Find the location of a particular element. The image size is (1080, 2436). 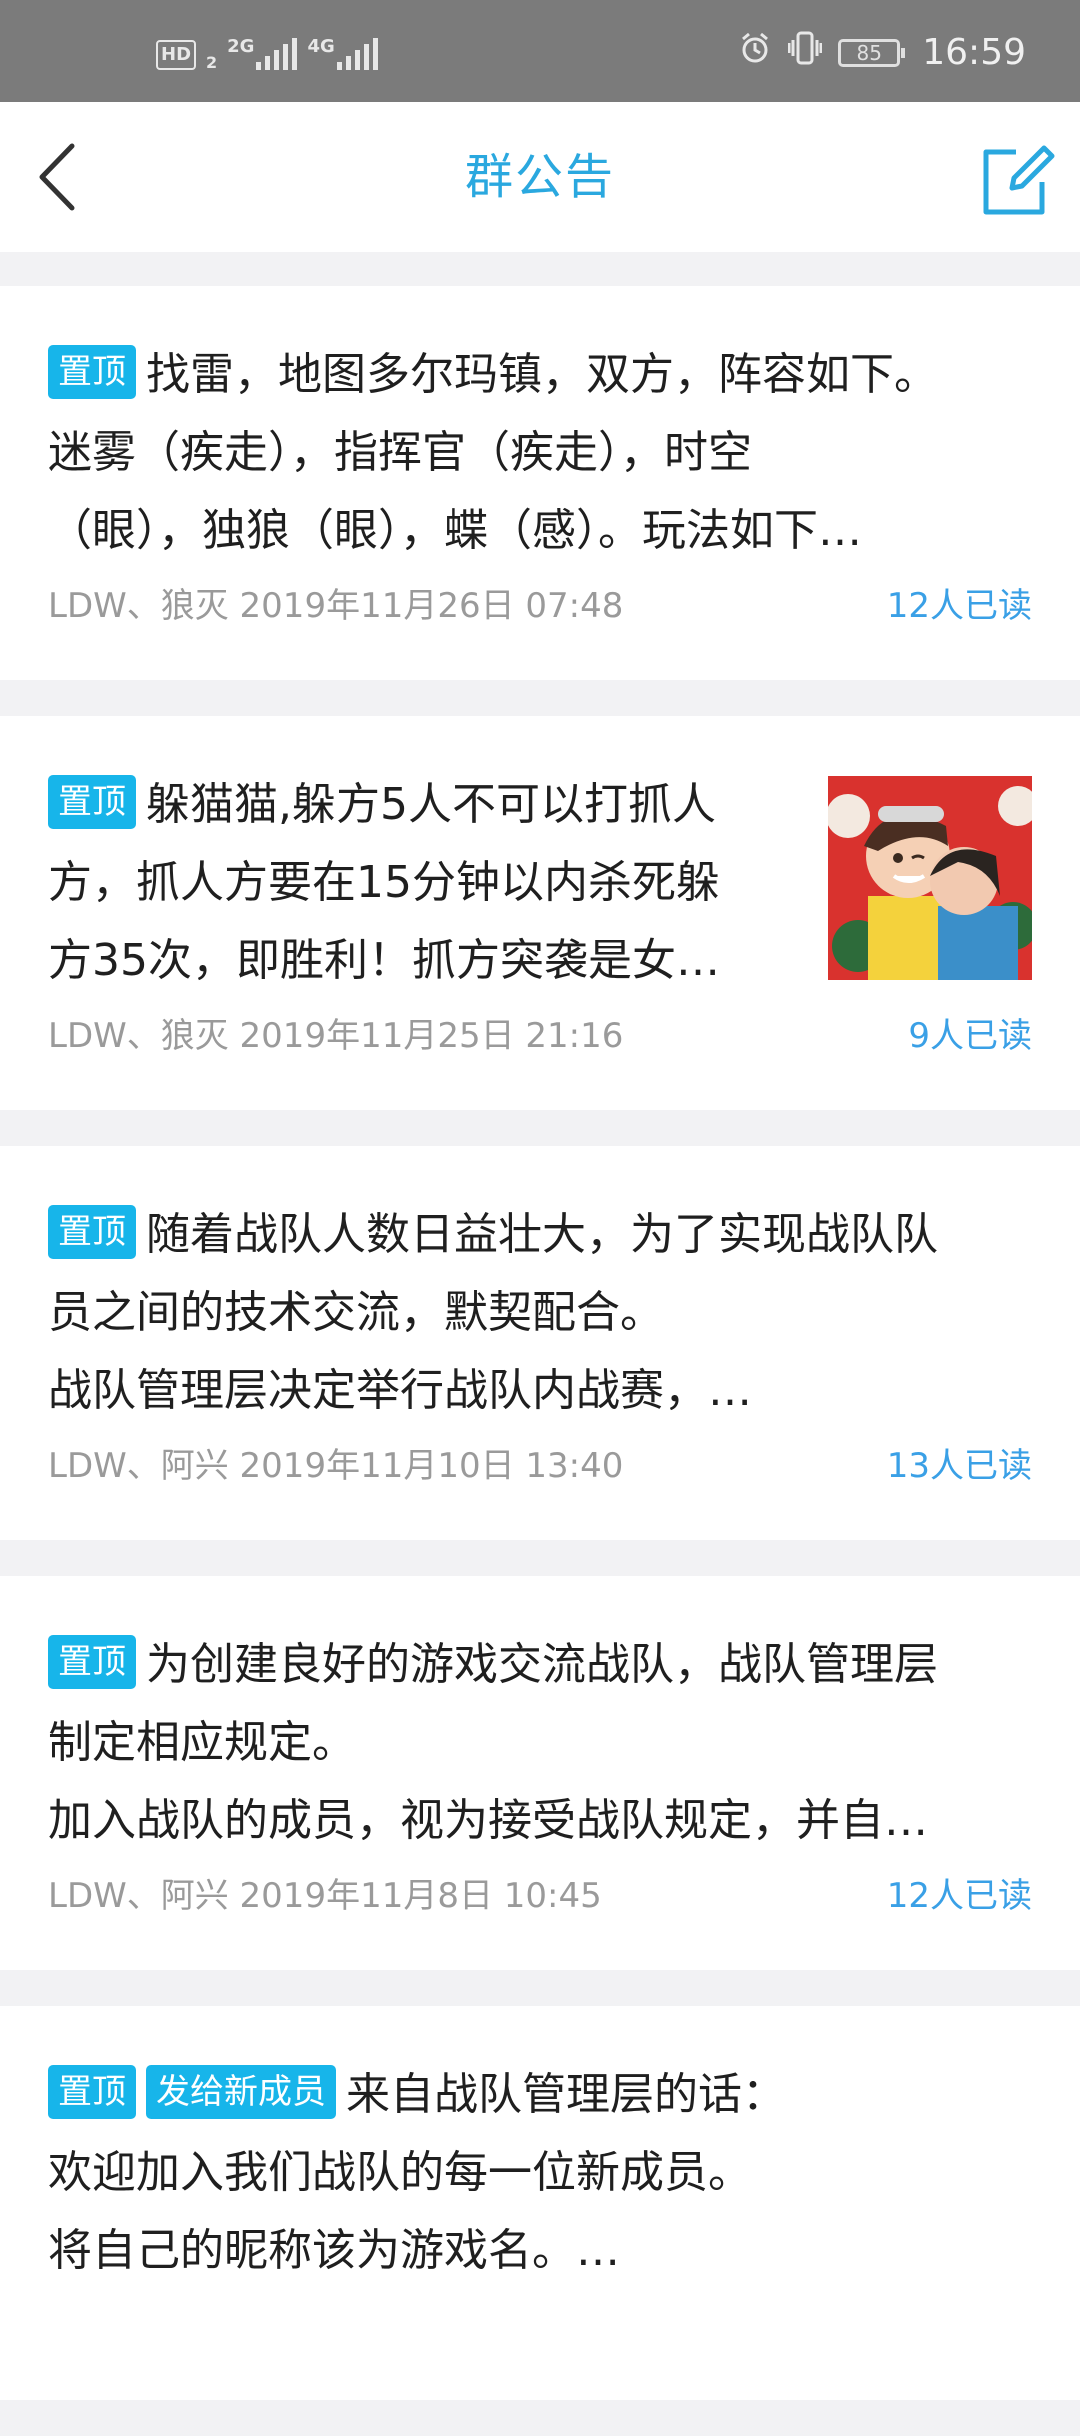

announcement-line: 员之间的技术交流，默契配合。 is located at coordinates (356, 1312).